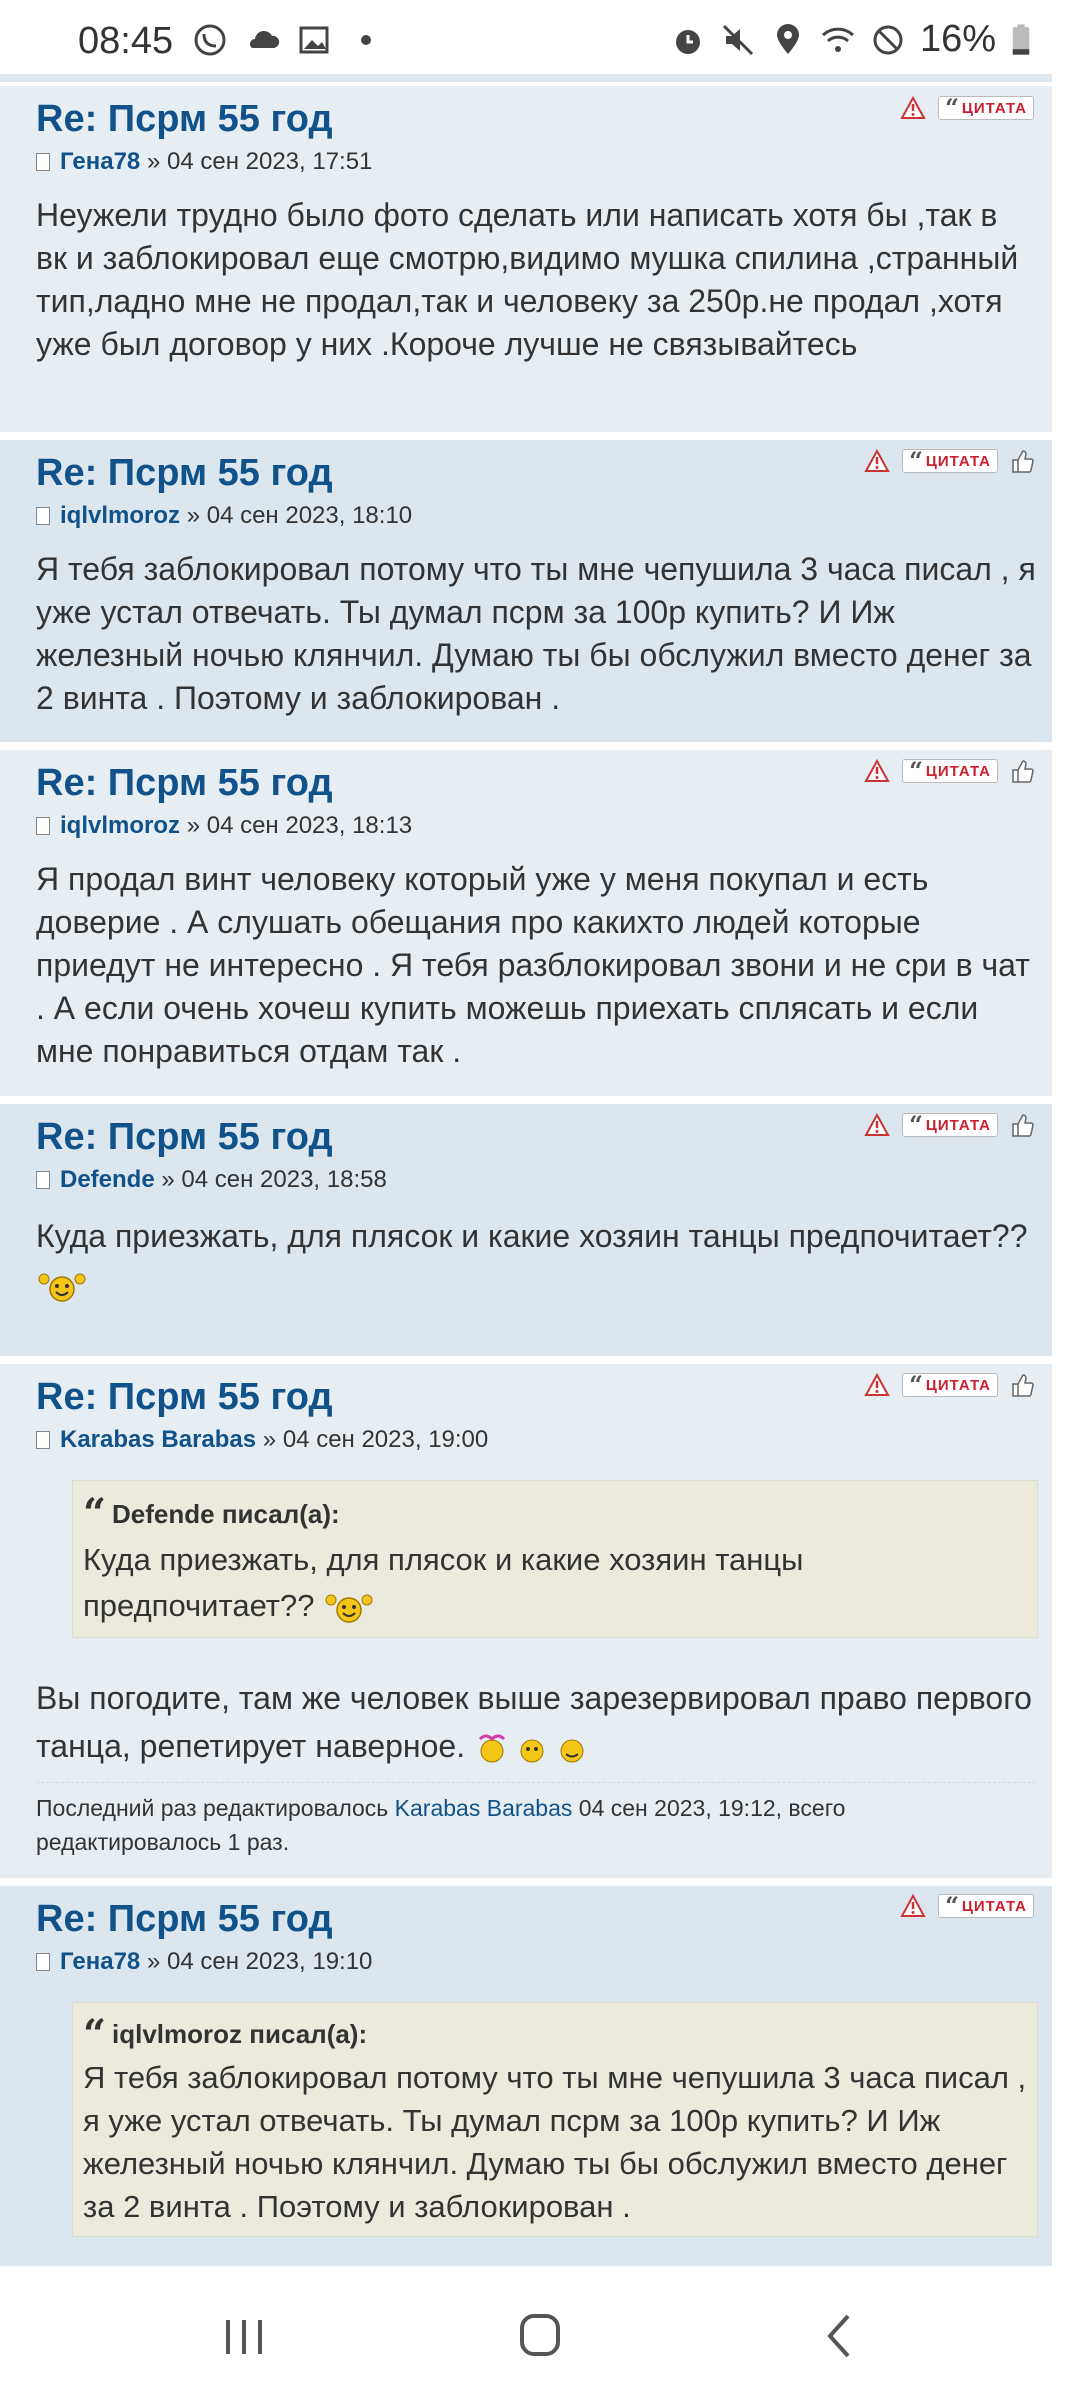  I want to click on post-date: 04 сен 2023, 18:58, so click(284, 1179).